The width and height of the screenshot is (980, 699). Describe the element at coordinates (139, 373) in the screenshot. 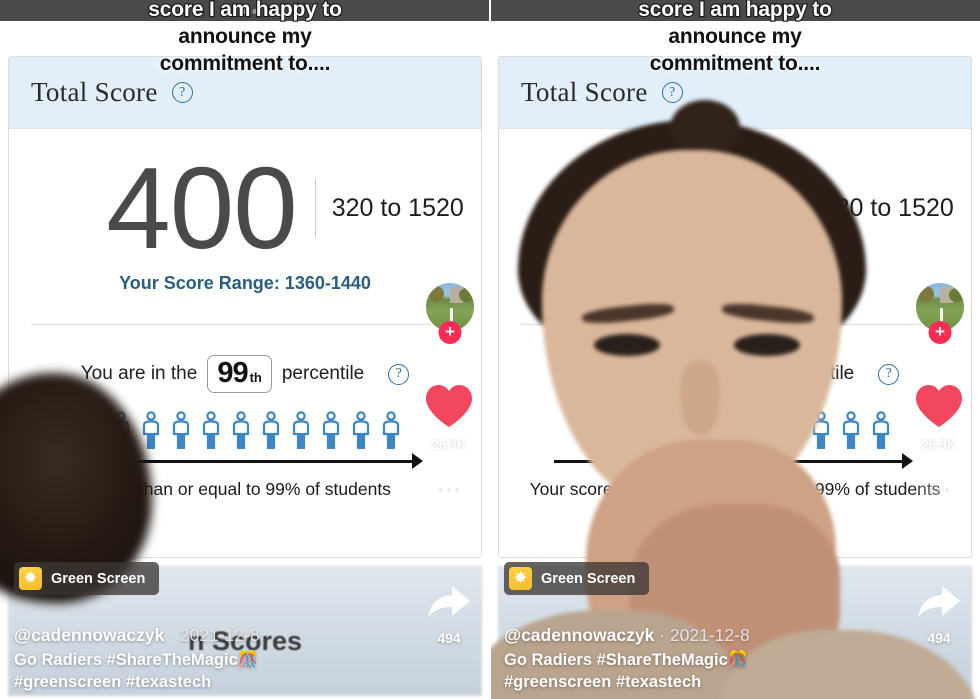

I see `percentile-prefix: You are in the` at that location.